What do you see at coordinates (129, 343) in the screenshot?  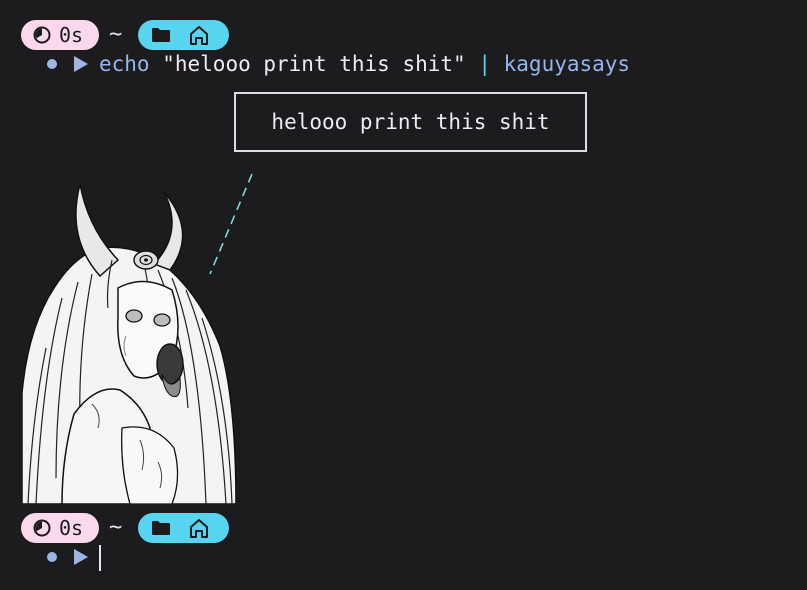 I see `horned-character-art` at bounding box center [129, 343].